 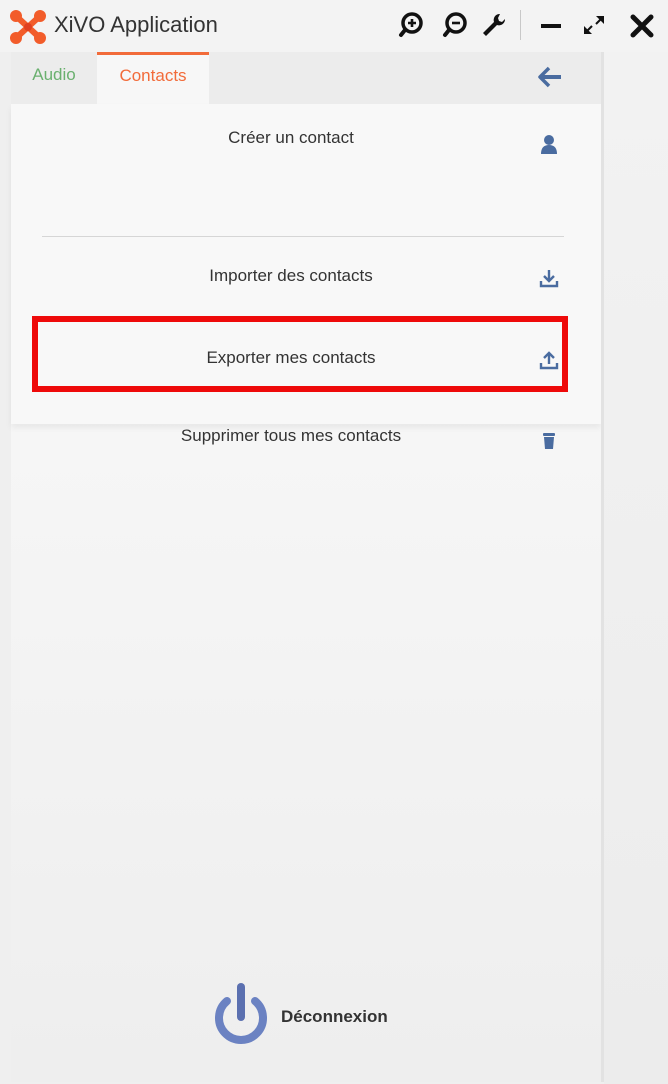 What do you see at coordinates (241, 1013) in the screenshot?
I see `power-icon` at bounding box center [241, 1013].